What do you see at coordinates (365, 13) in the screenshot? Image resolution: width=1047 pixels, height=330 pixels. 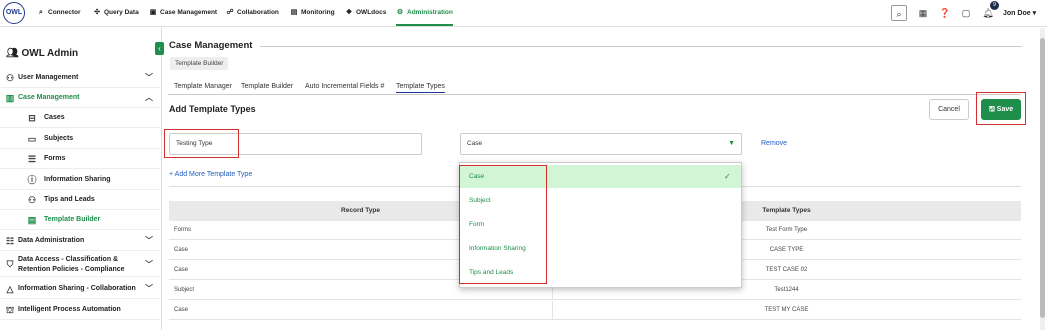 I see `nav-owldocs: ❖ OWLdocs` at bounding box center [365, 13].